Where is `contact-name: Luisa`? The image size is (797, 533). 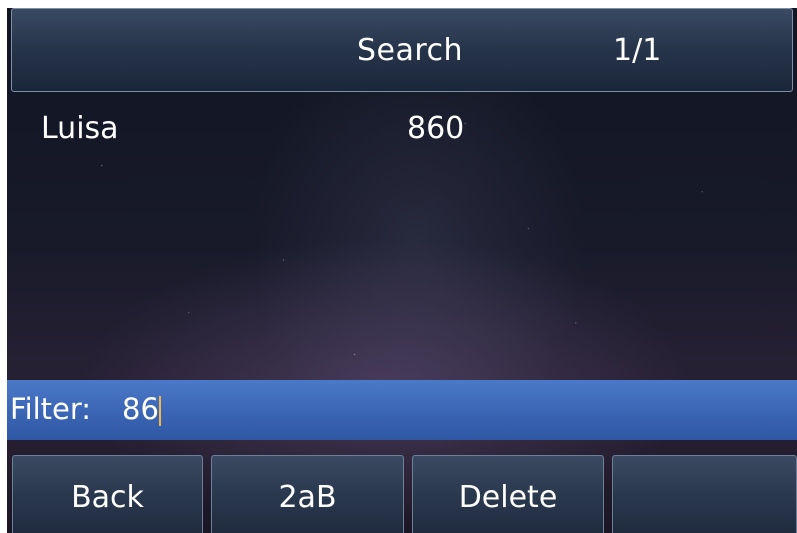
contact-name: Luisa is located at coordinates (80, 128).